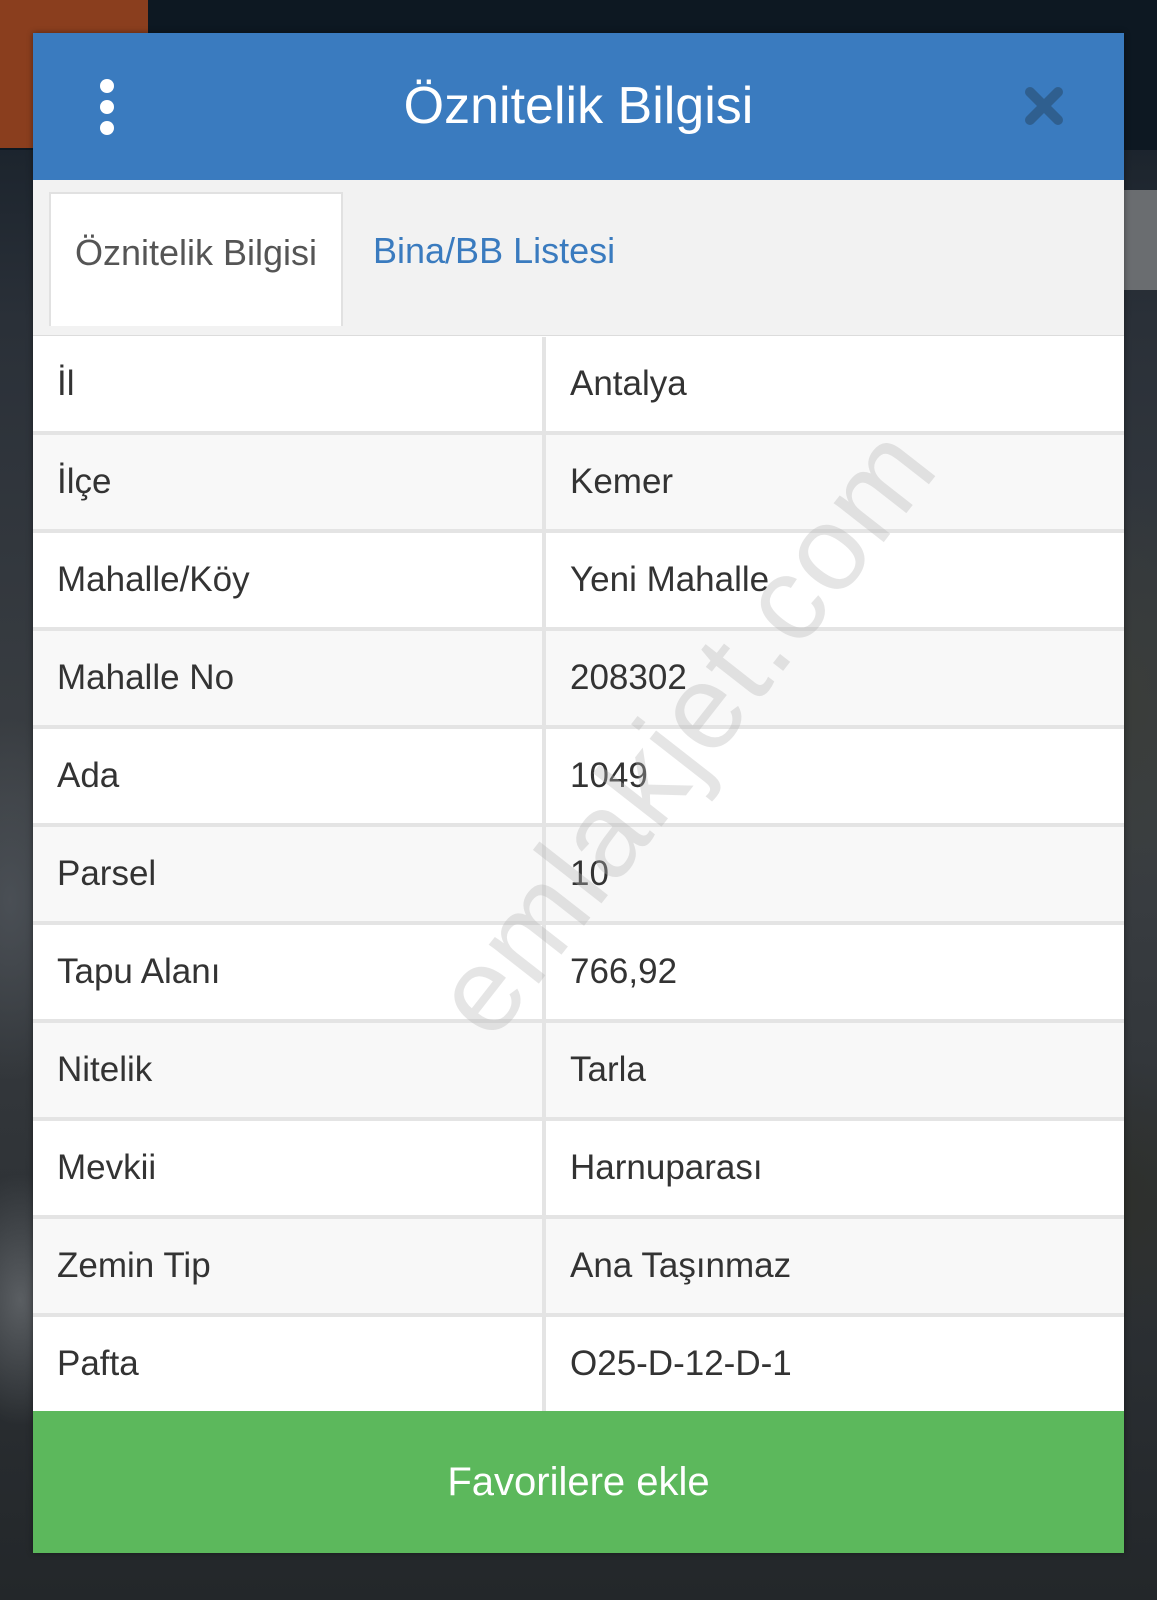 Image resolution: width=1157 pixels, height=1600 pixels. Describe the element at coordinates (628, 383) in the screenshot. I see `attribute-value: Antalya` at that location.